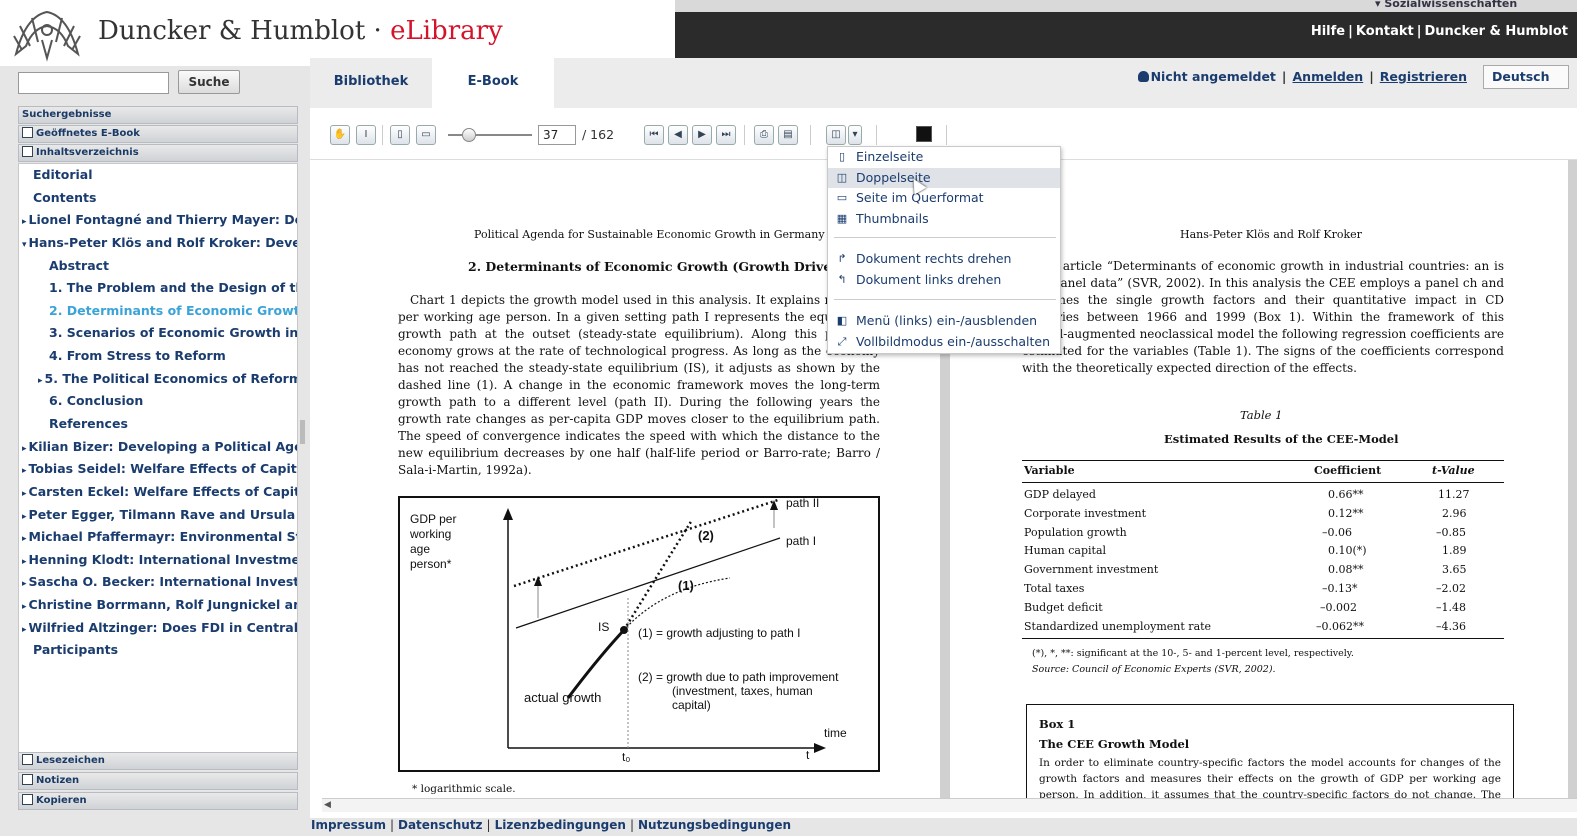 This screenshot has width=1577, height=836. What do you see at coordinates (400, 135) in the screenshot?
I see `fit-height-icon: ▯` at bounding box center [400, 135].